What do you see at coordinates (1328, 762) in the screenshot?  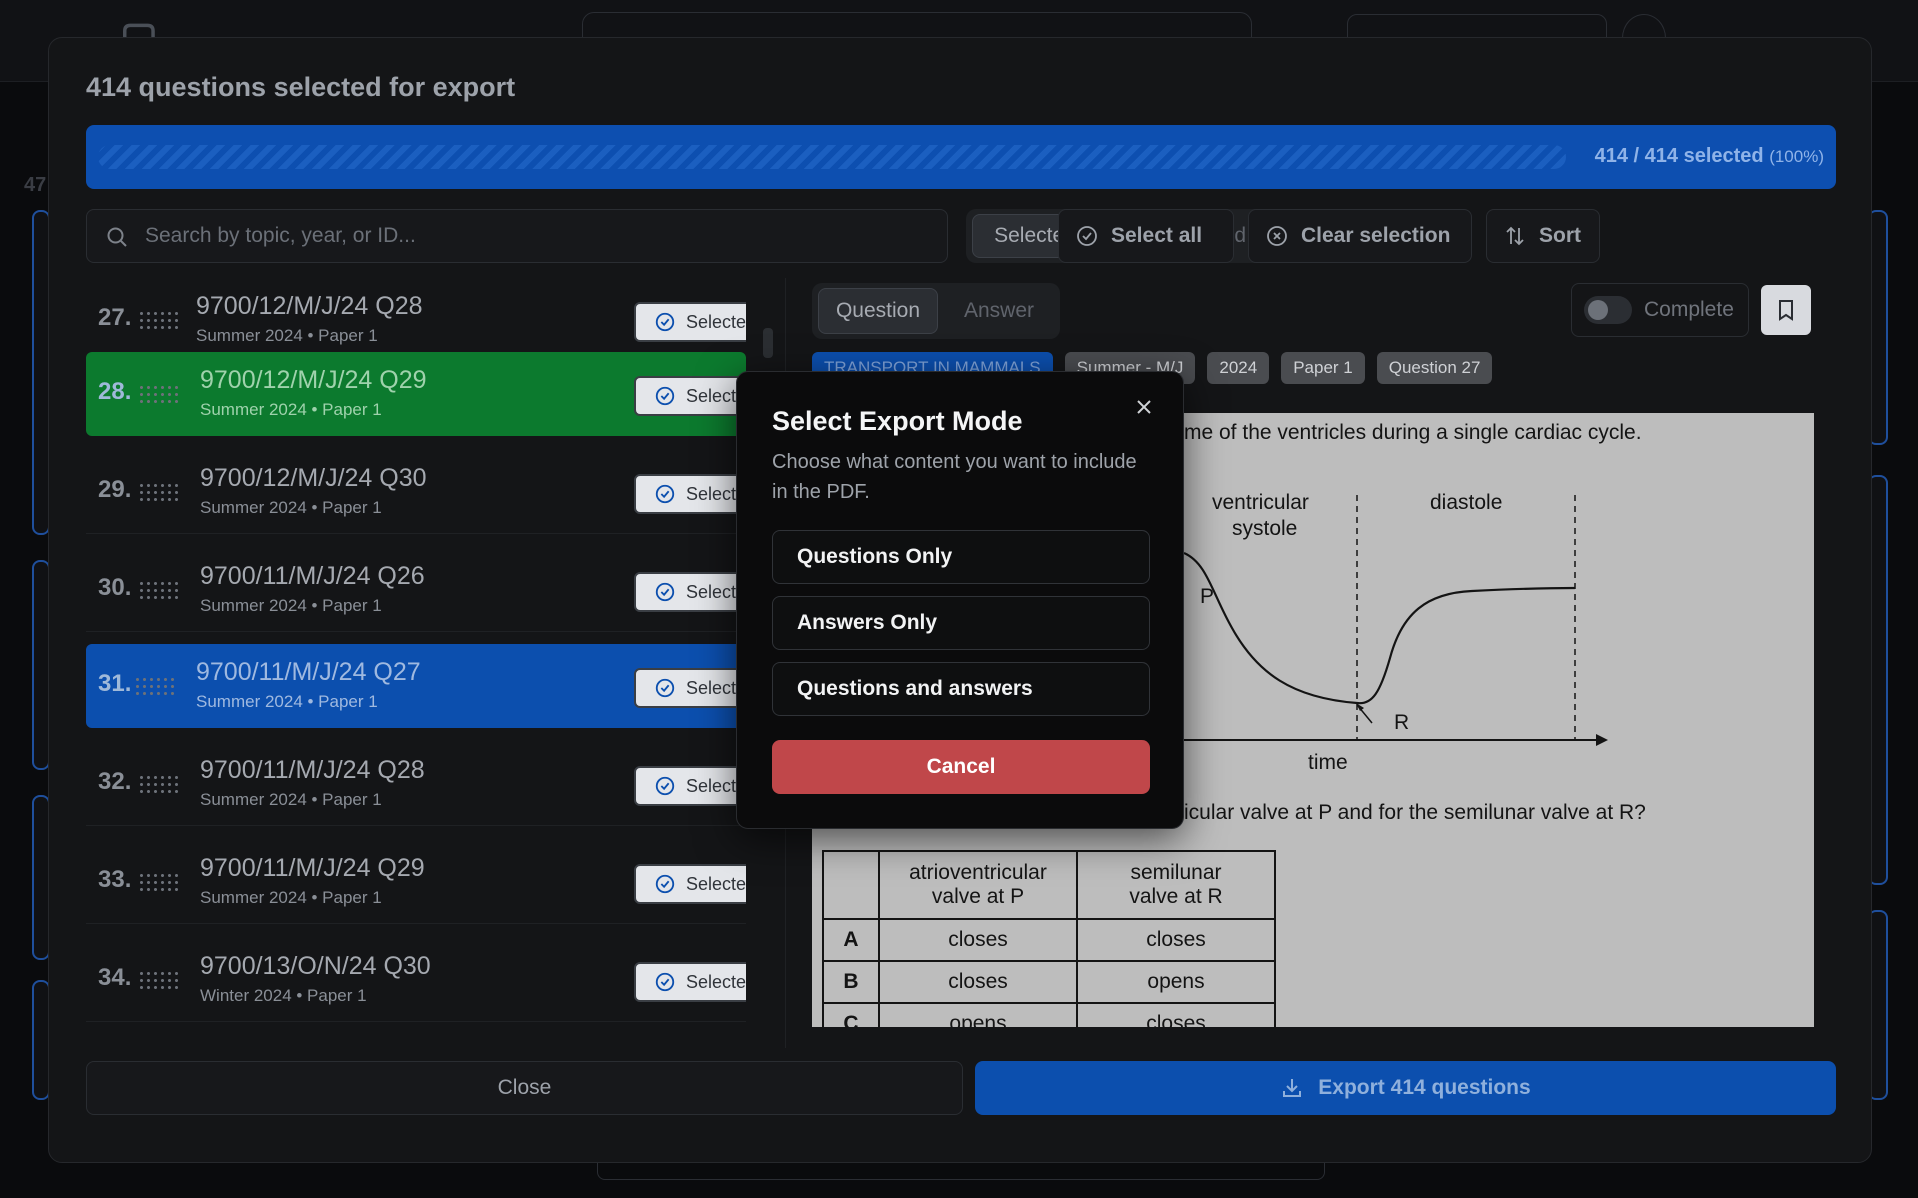 I see `graph-x-axis-label: time` at bounding box center [1328, 762].